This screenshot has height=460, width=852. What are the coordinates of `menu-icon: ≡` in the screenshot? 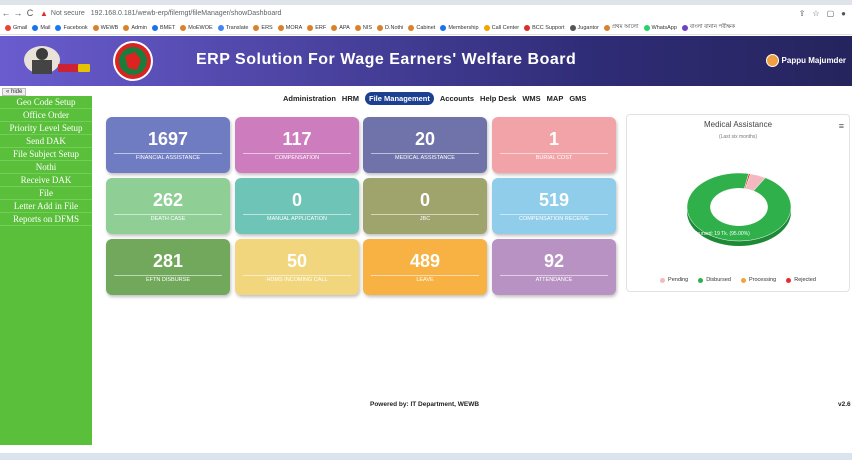 It's located at (841, 126).